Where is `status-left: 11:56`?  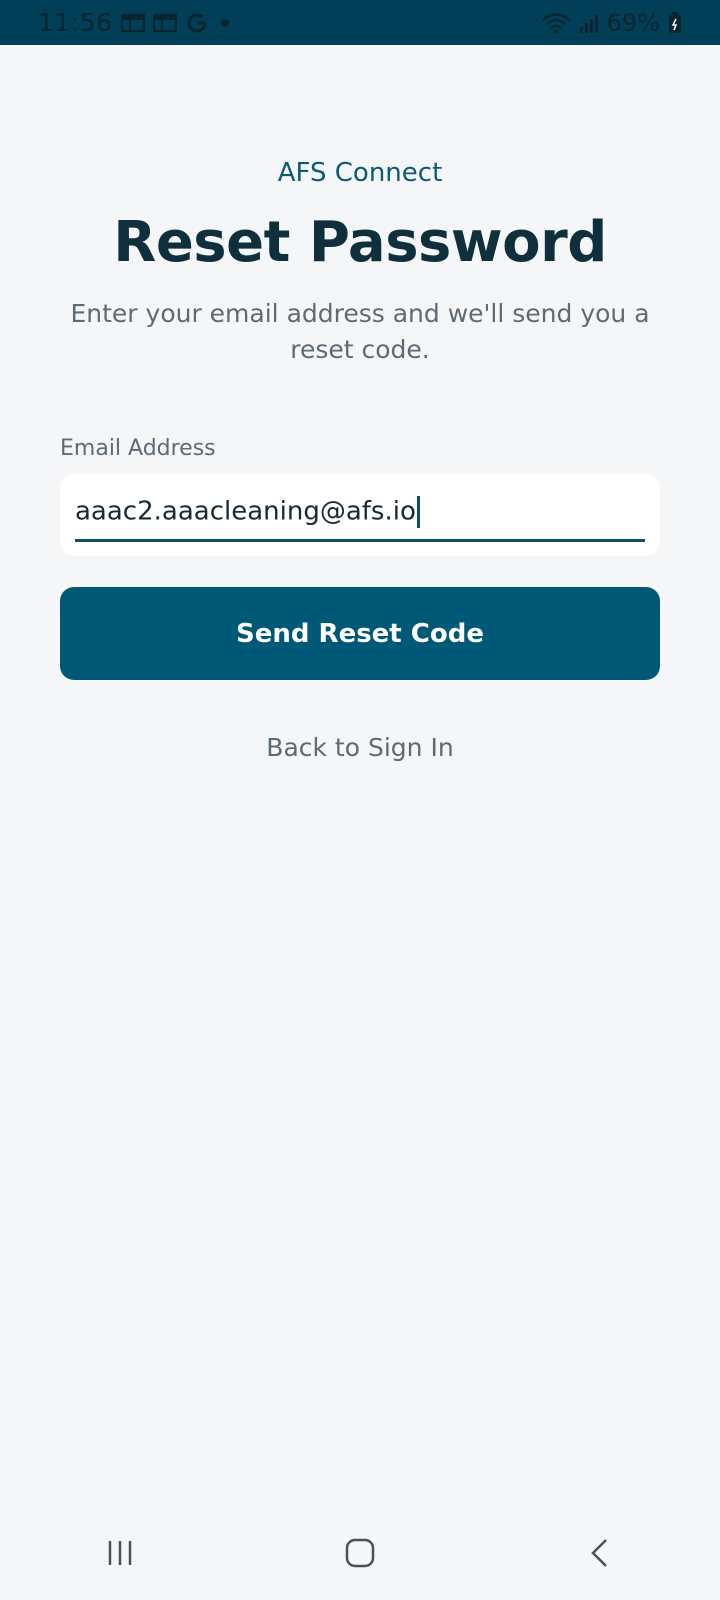 status-left: 11:56 is located at coordinates (135, 22).